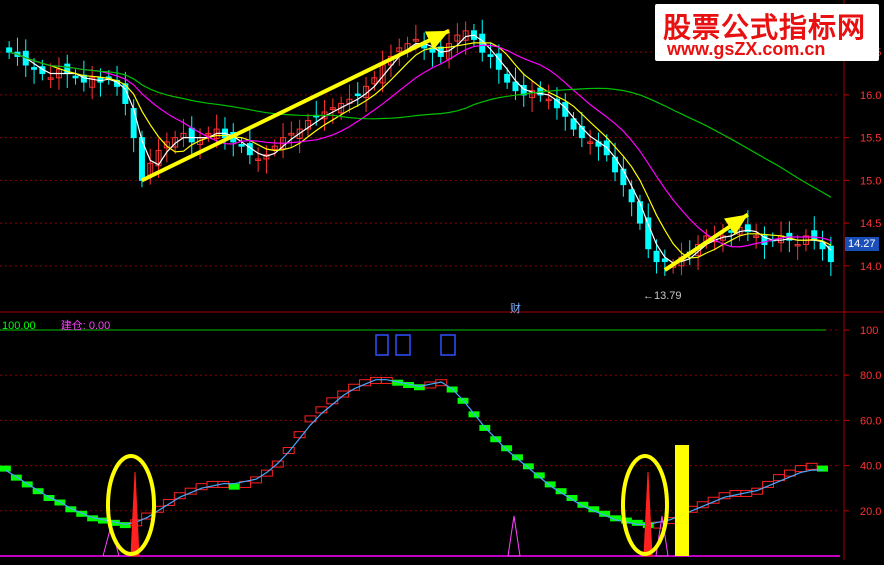 This screenshot has width=884, height=565. Describe the element at coordinates (682, 500) in the screenshot. I see `yellow-volume-bar` at that location.